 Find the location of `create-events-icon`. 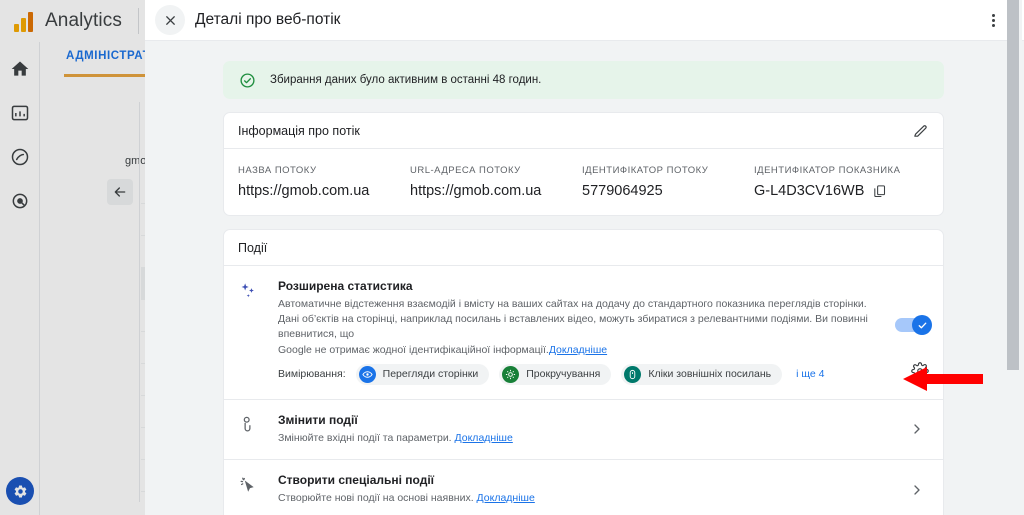

create-events-icon is located at coordinates (258, 489).